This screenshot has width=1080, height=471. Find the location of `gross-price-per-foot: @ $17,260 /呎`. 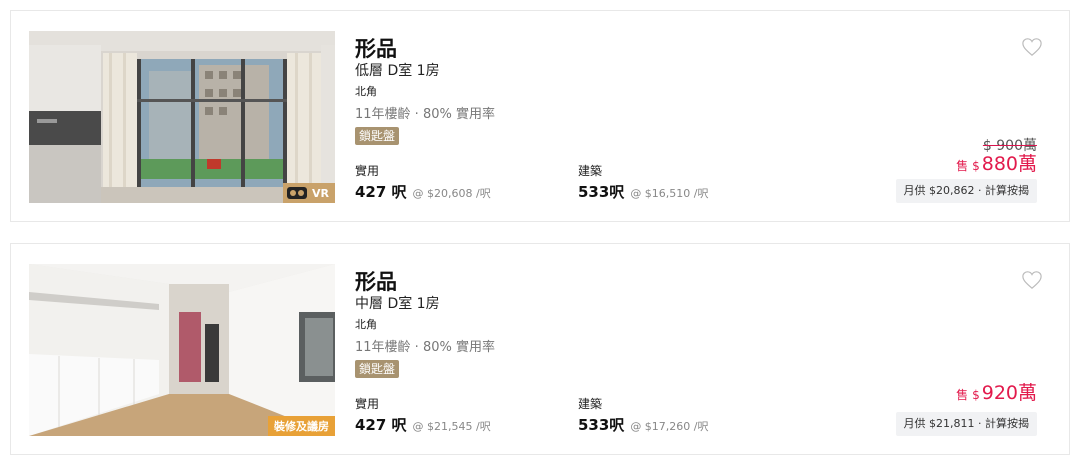

gross-price-per-foot: @ $17,260 /呎 is located at coordinates (669, 426).